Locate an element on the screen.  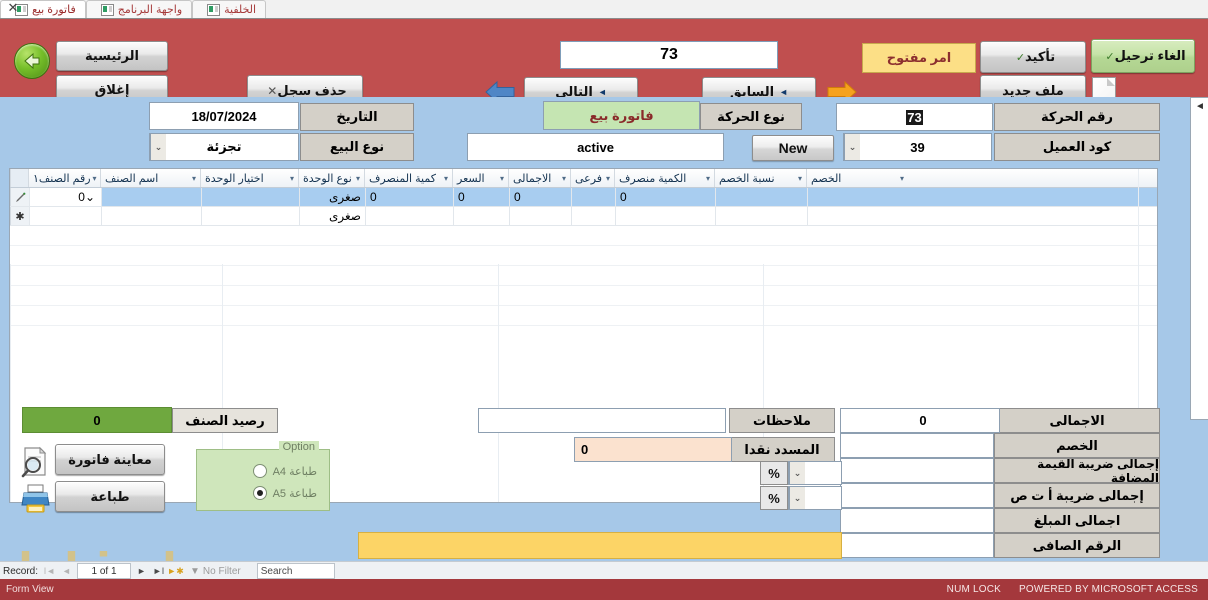
column-header-discount-pct: نسبة الخصم ▾ is located at coordinates (760, 178).